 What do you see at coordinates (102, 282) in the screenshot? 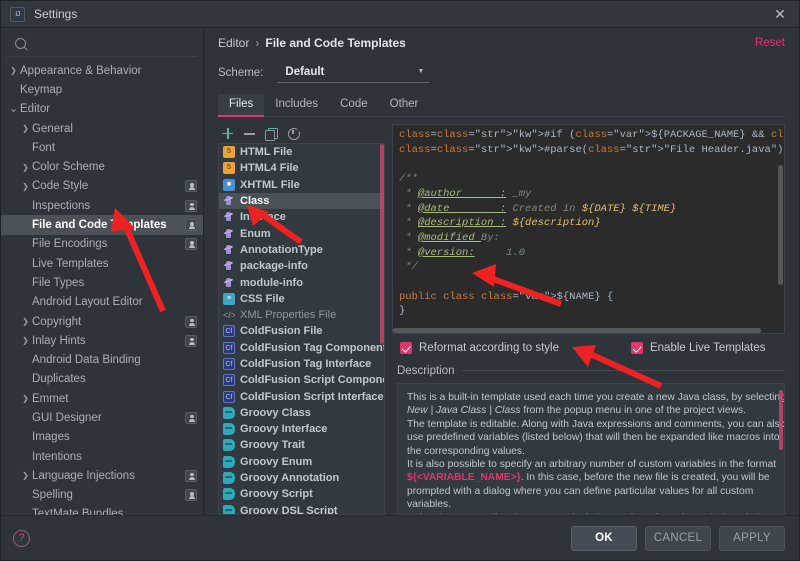
I see `sidebar-item-file-types: File Types` at bounding box center [102, 282].